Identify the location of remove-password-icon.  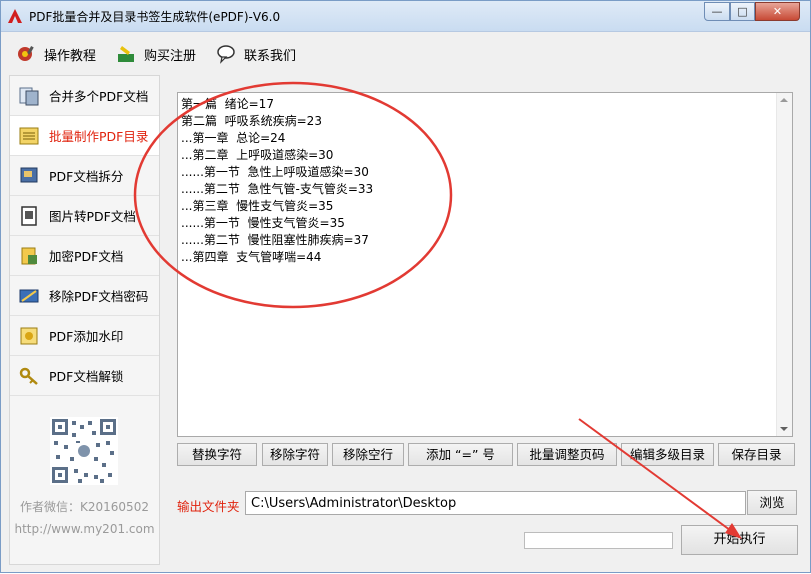
(29, 295).